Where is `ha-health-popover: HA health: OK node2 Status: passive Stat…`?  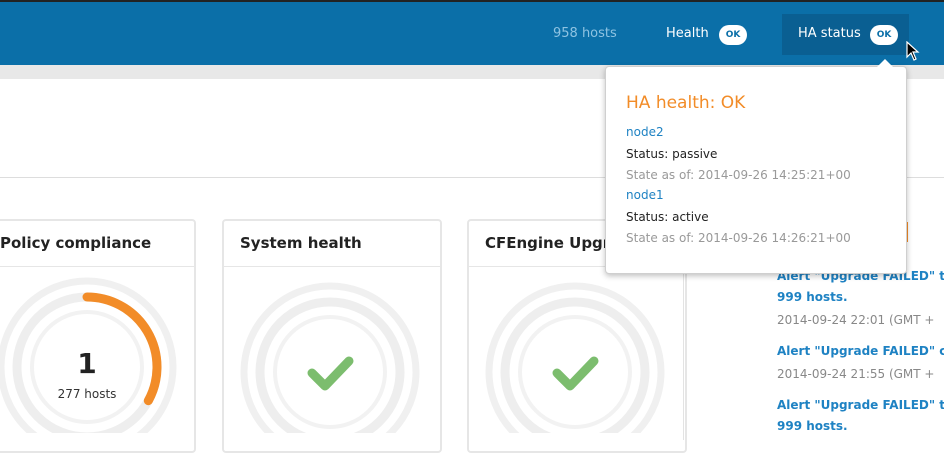 ha-health-popover: HA health: OK node2 Status: passive Stat… is located at coordinates (756, 170).